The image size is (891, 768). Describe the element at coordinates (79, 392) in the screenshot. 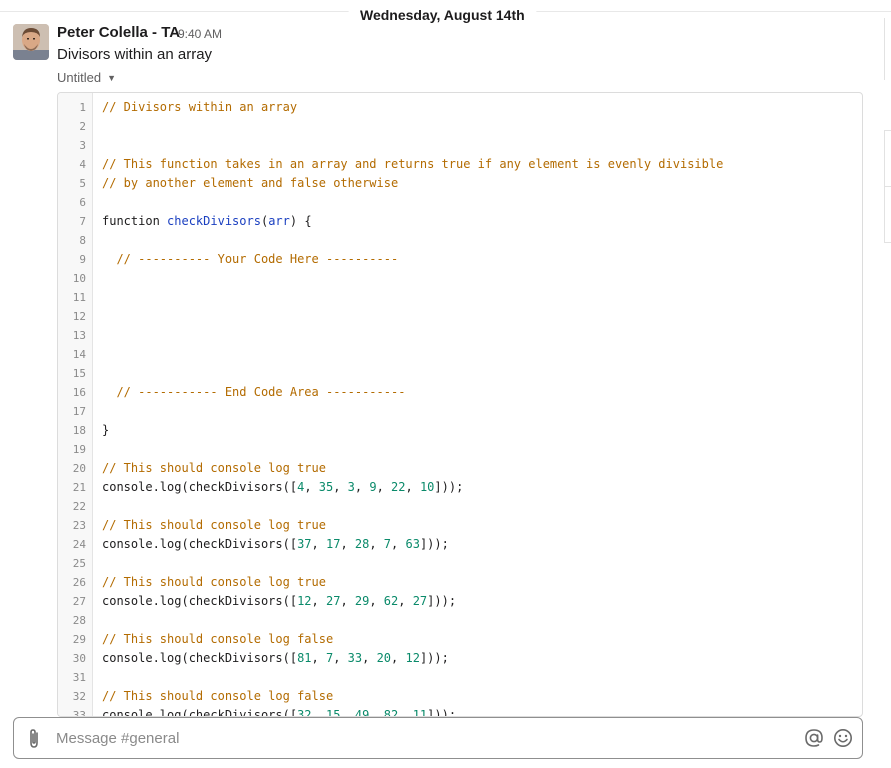

I see `line-number: 16` at that location.